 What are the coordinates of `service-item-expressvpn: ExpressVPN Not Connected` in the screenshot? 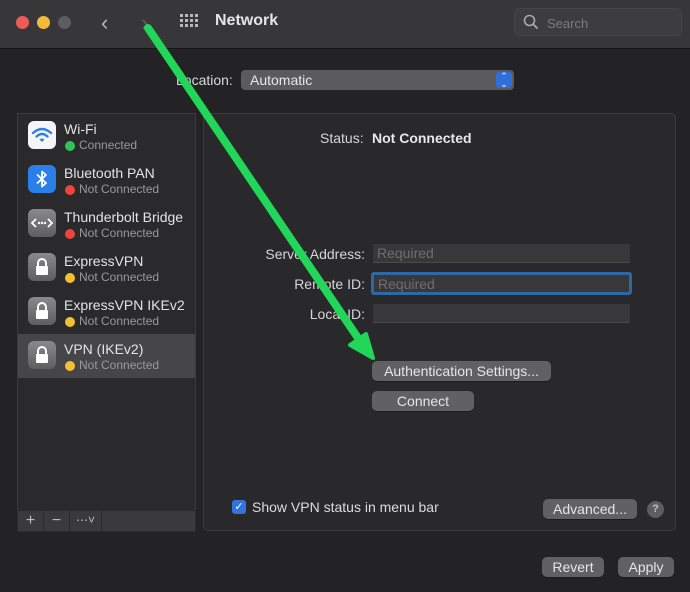 It's located at (106, 268).